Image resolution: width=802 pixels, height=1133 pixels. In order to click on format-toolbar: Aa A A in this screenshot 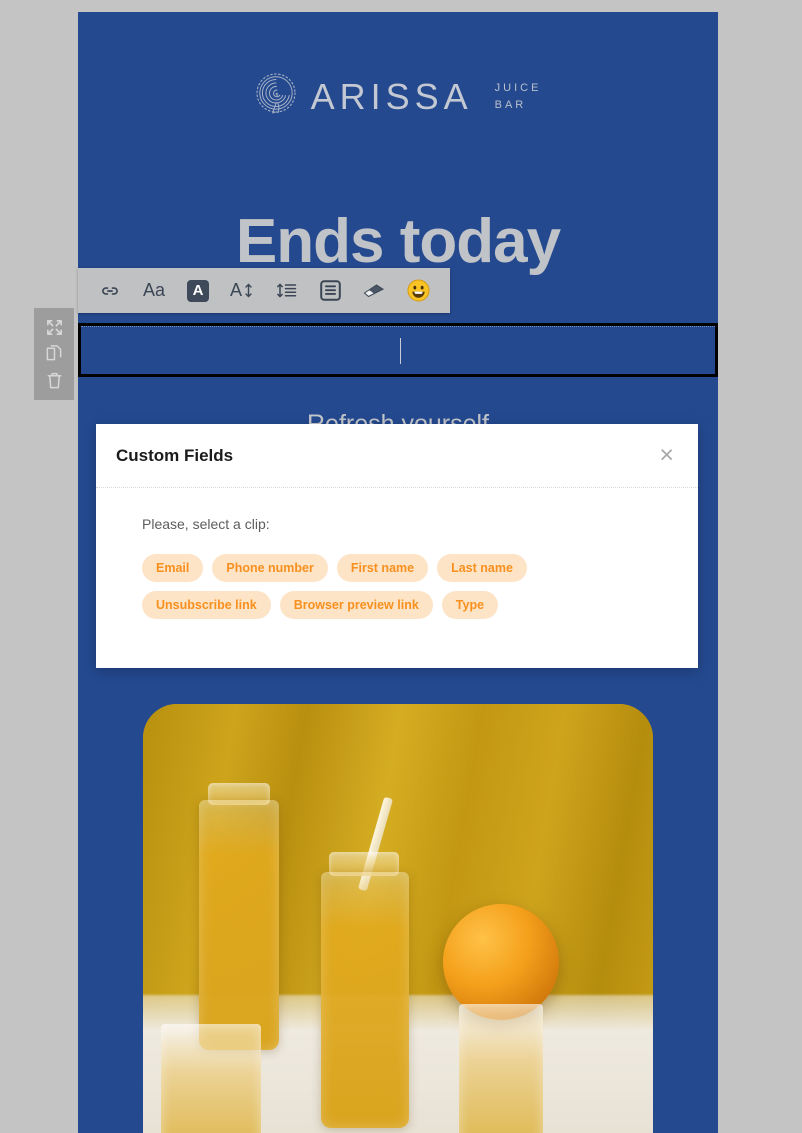, I will do `click(264, 290)`.